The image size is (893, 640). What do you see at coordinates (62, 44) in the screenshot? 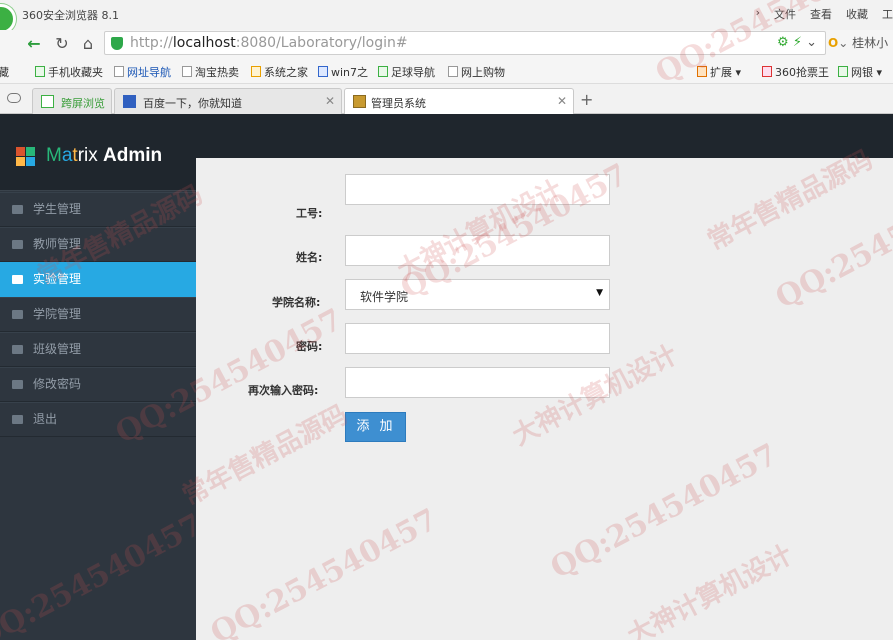
I see `refresh-icon: ↻` at bounding box center [62, 44].